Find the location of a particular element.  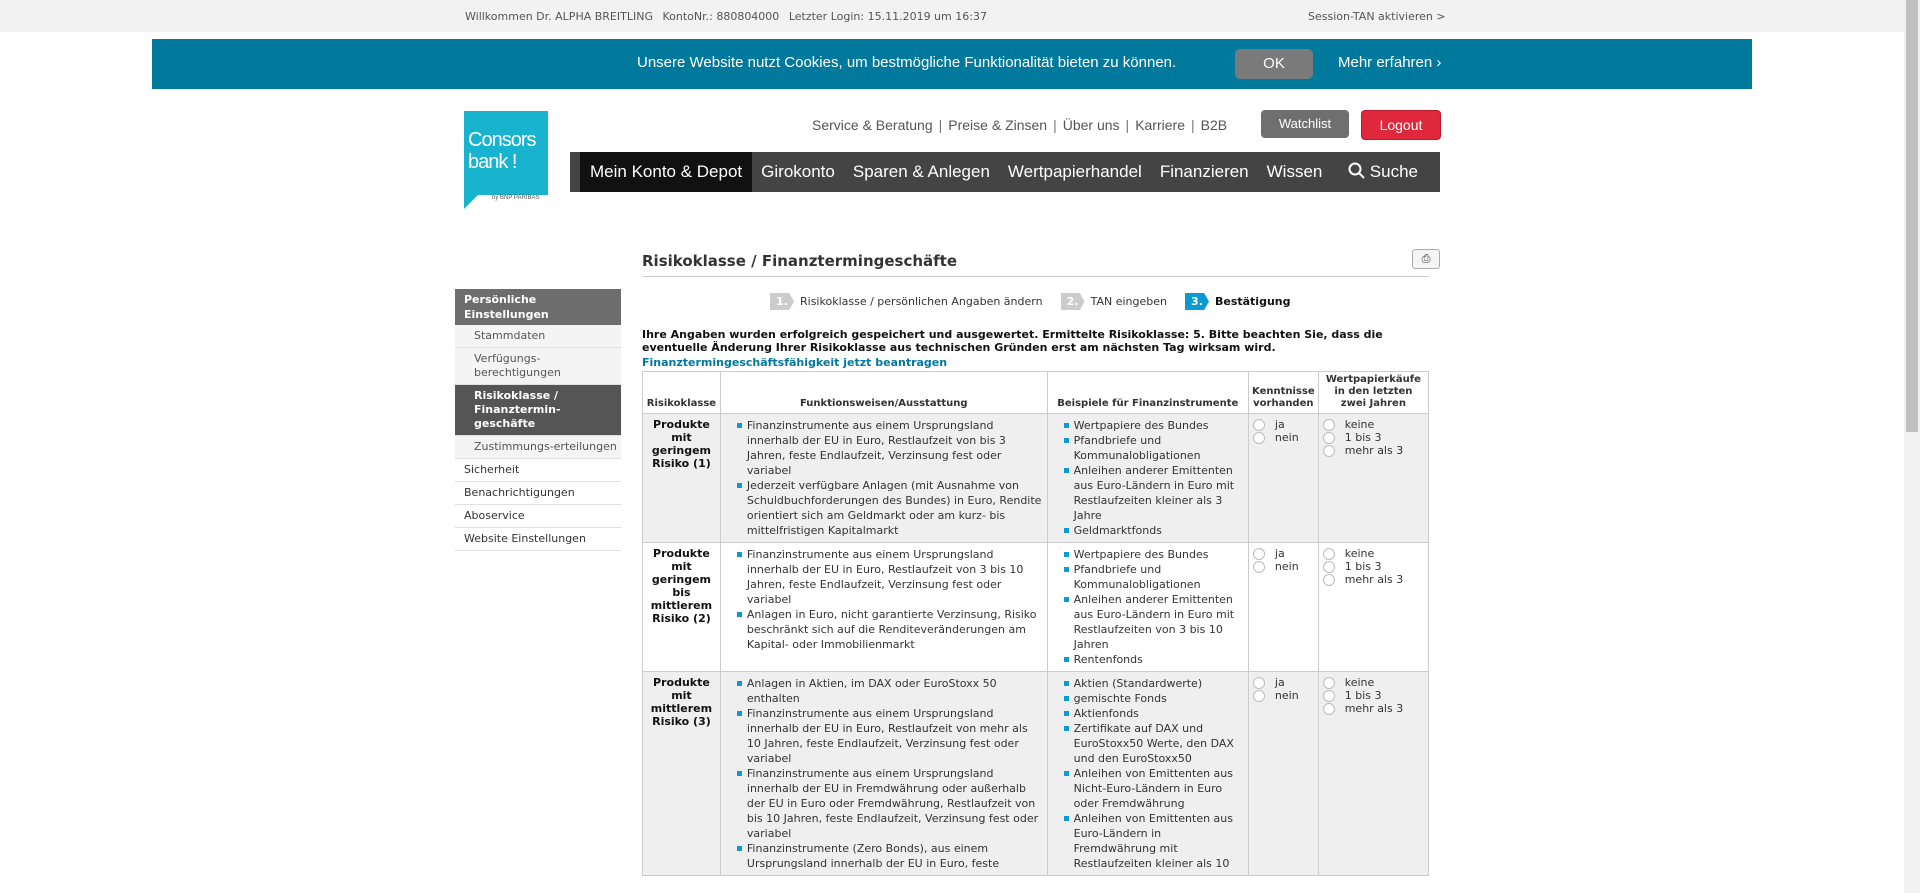

example-item: Rentenfonds is located at coordinates (1153, 659).